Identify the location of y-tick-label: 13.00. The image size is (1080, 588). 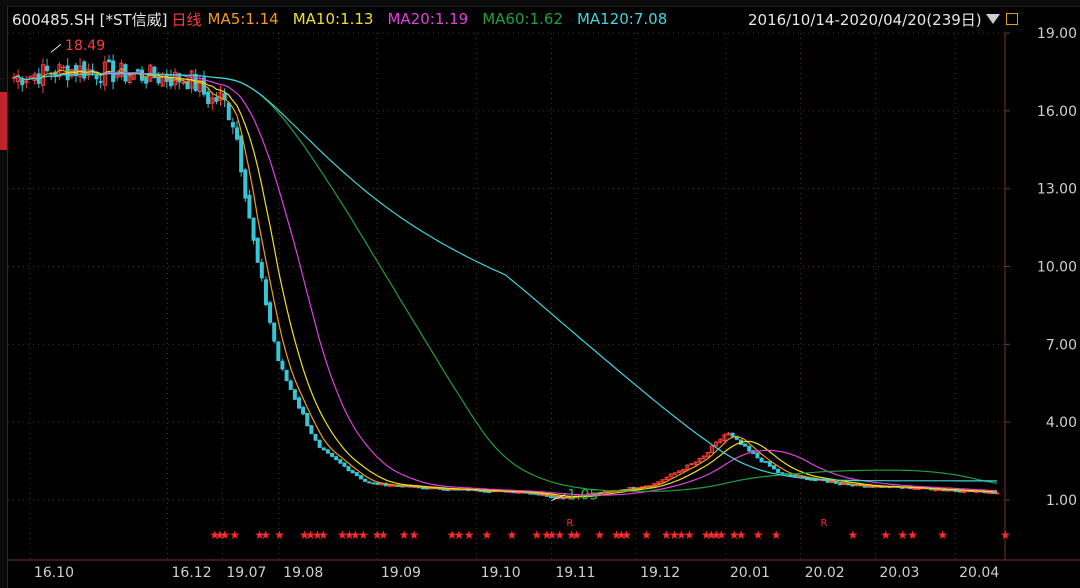
(1057, 190).